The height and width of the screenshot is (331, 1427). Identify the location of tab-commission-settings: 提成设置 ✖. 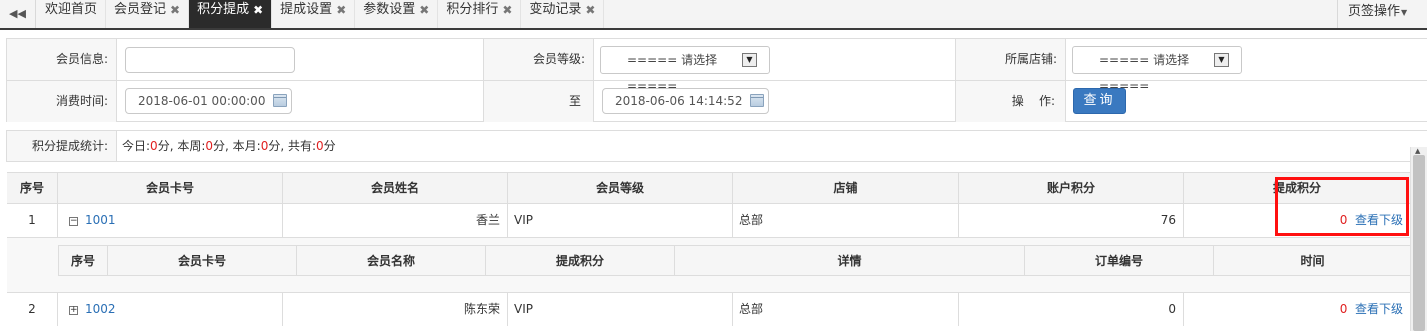
(314, 14).